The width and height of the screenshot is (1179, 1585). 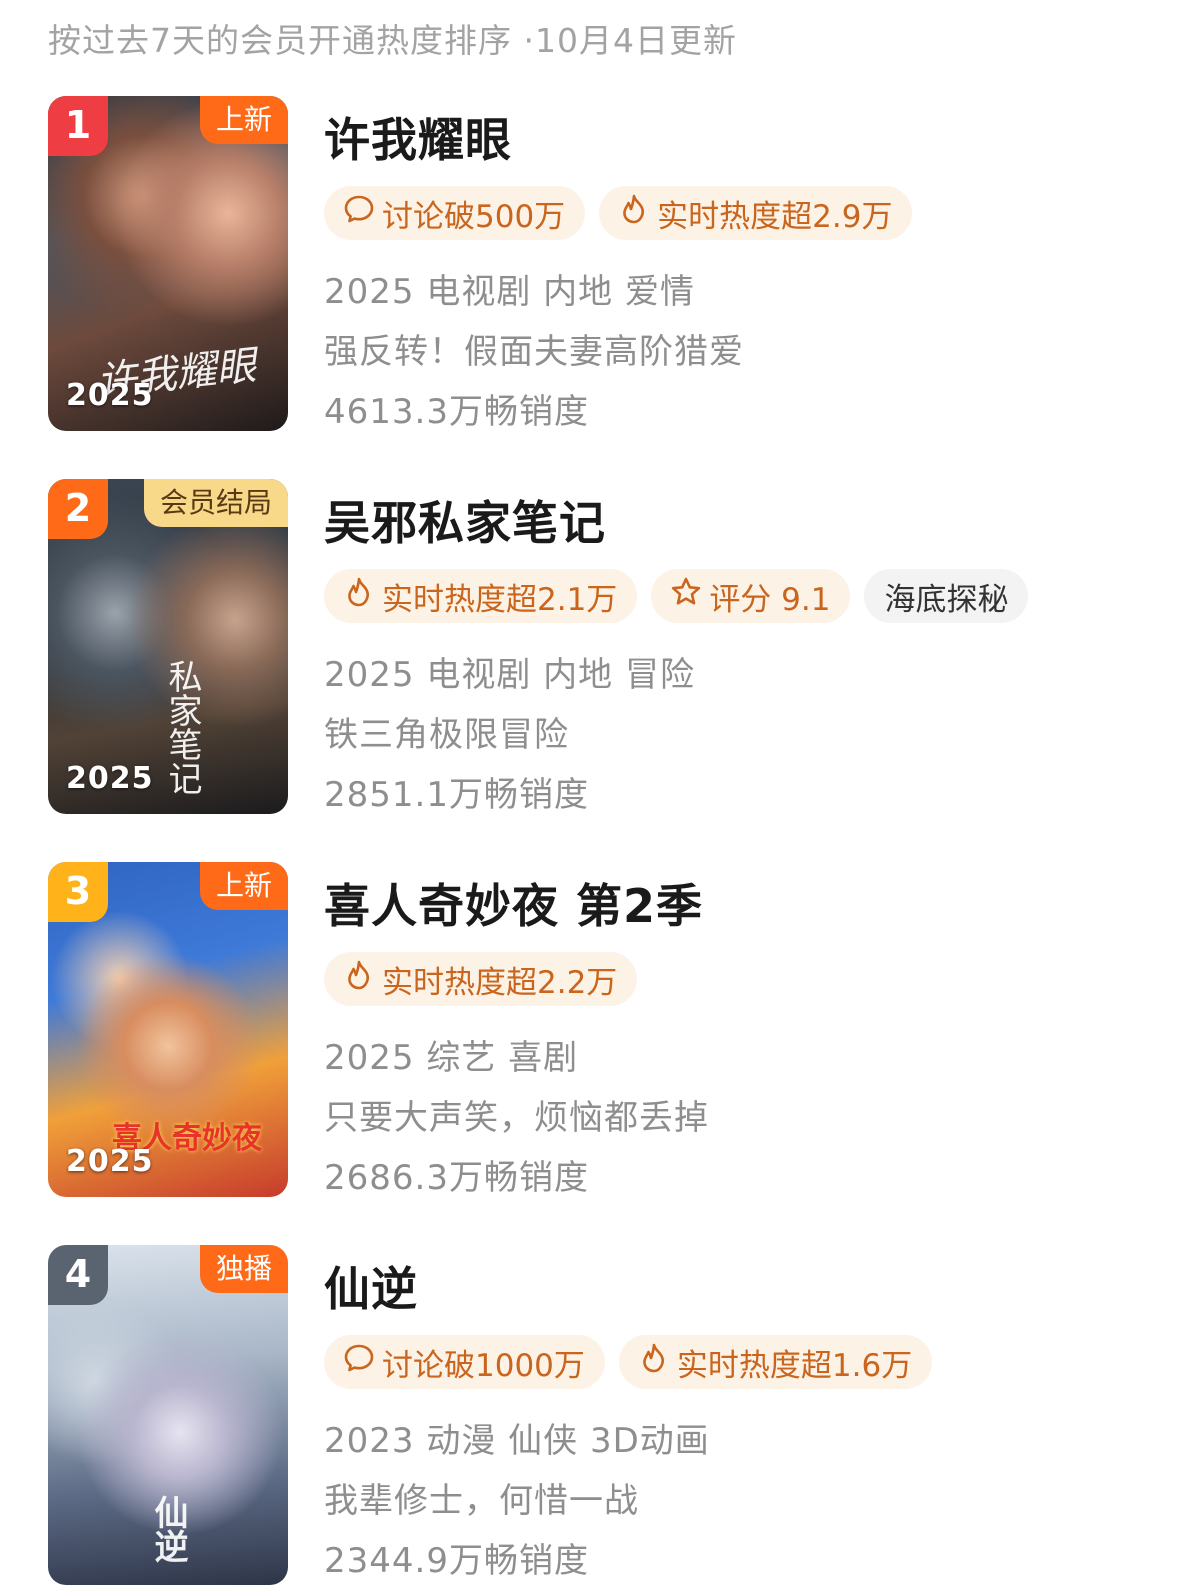 I want to click on item-tagline: 强反转！假面夫妻高阶猎爱, so click(x=534, y=352).